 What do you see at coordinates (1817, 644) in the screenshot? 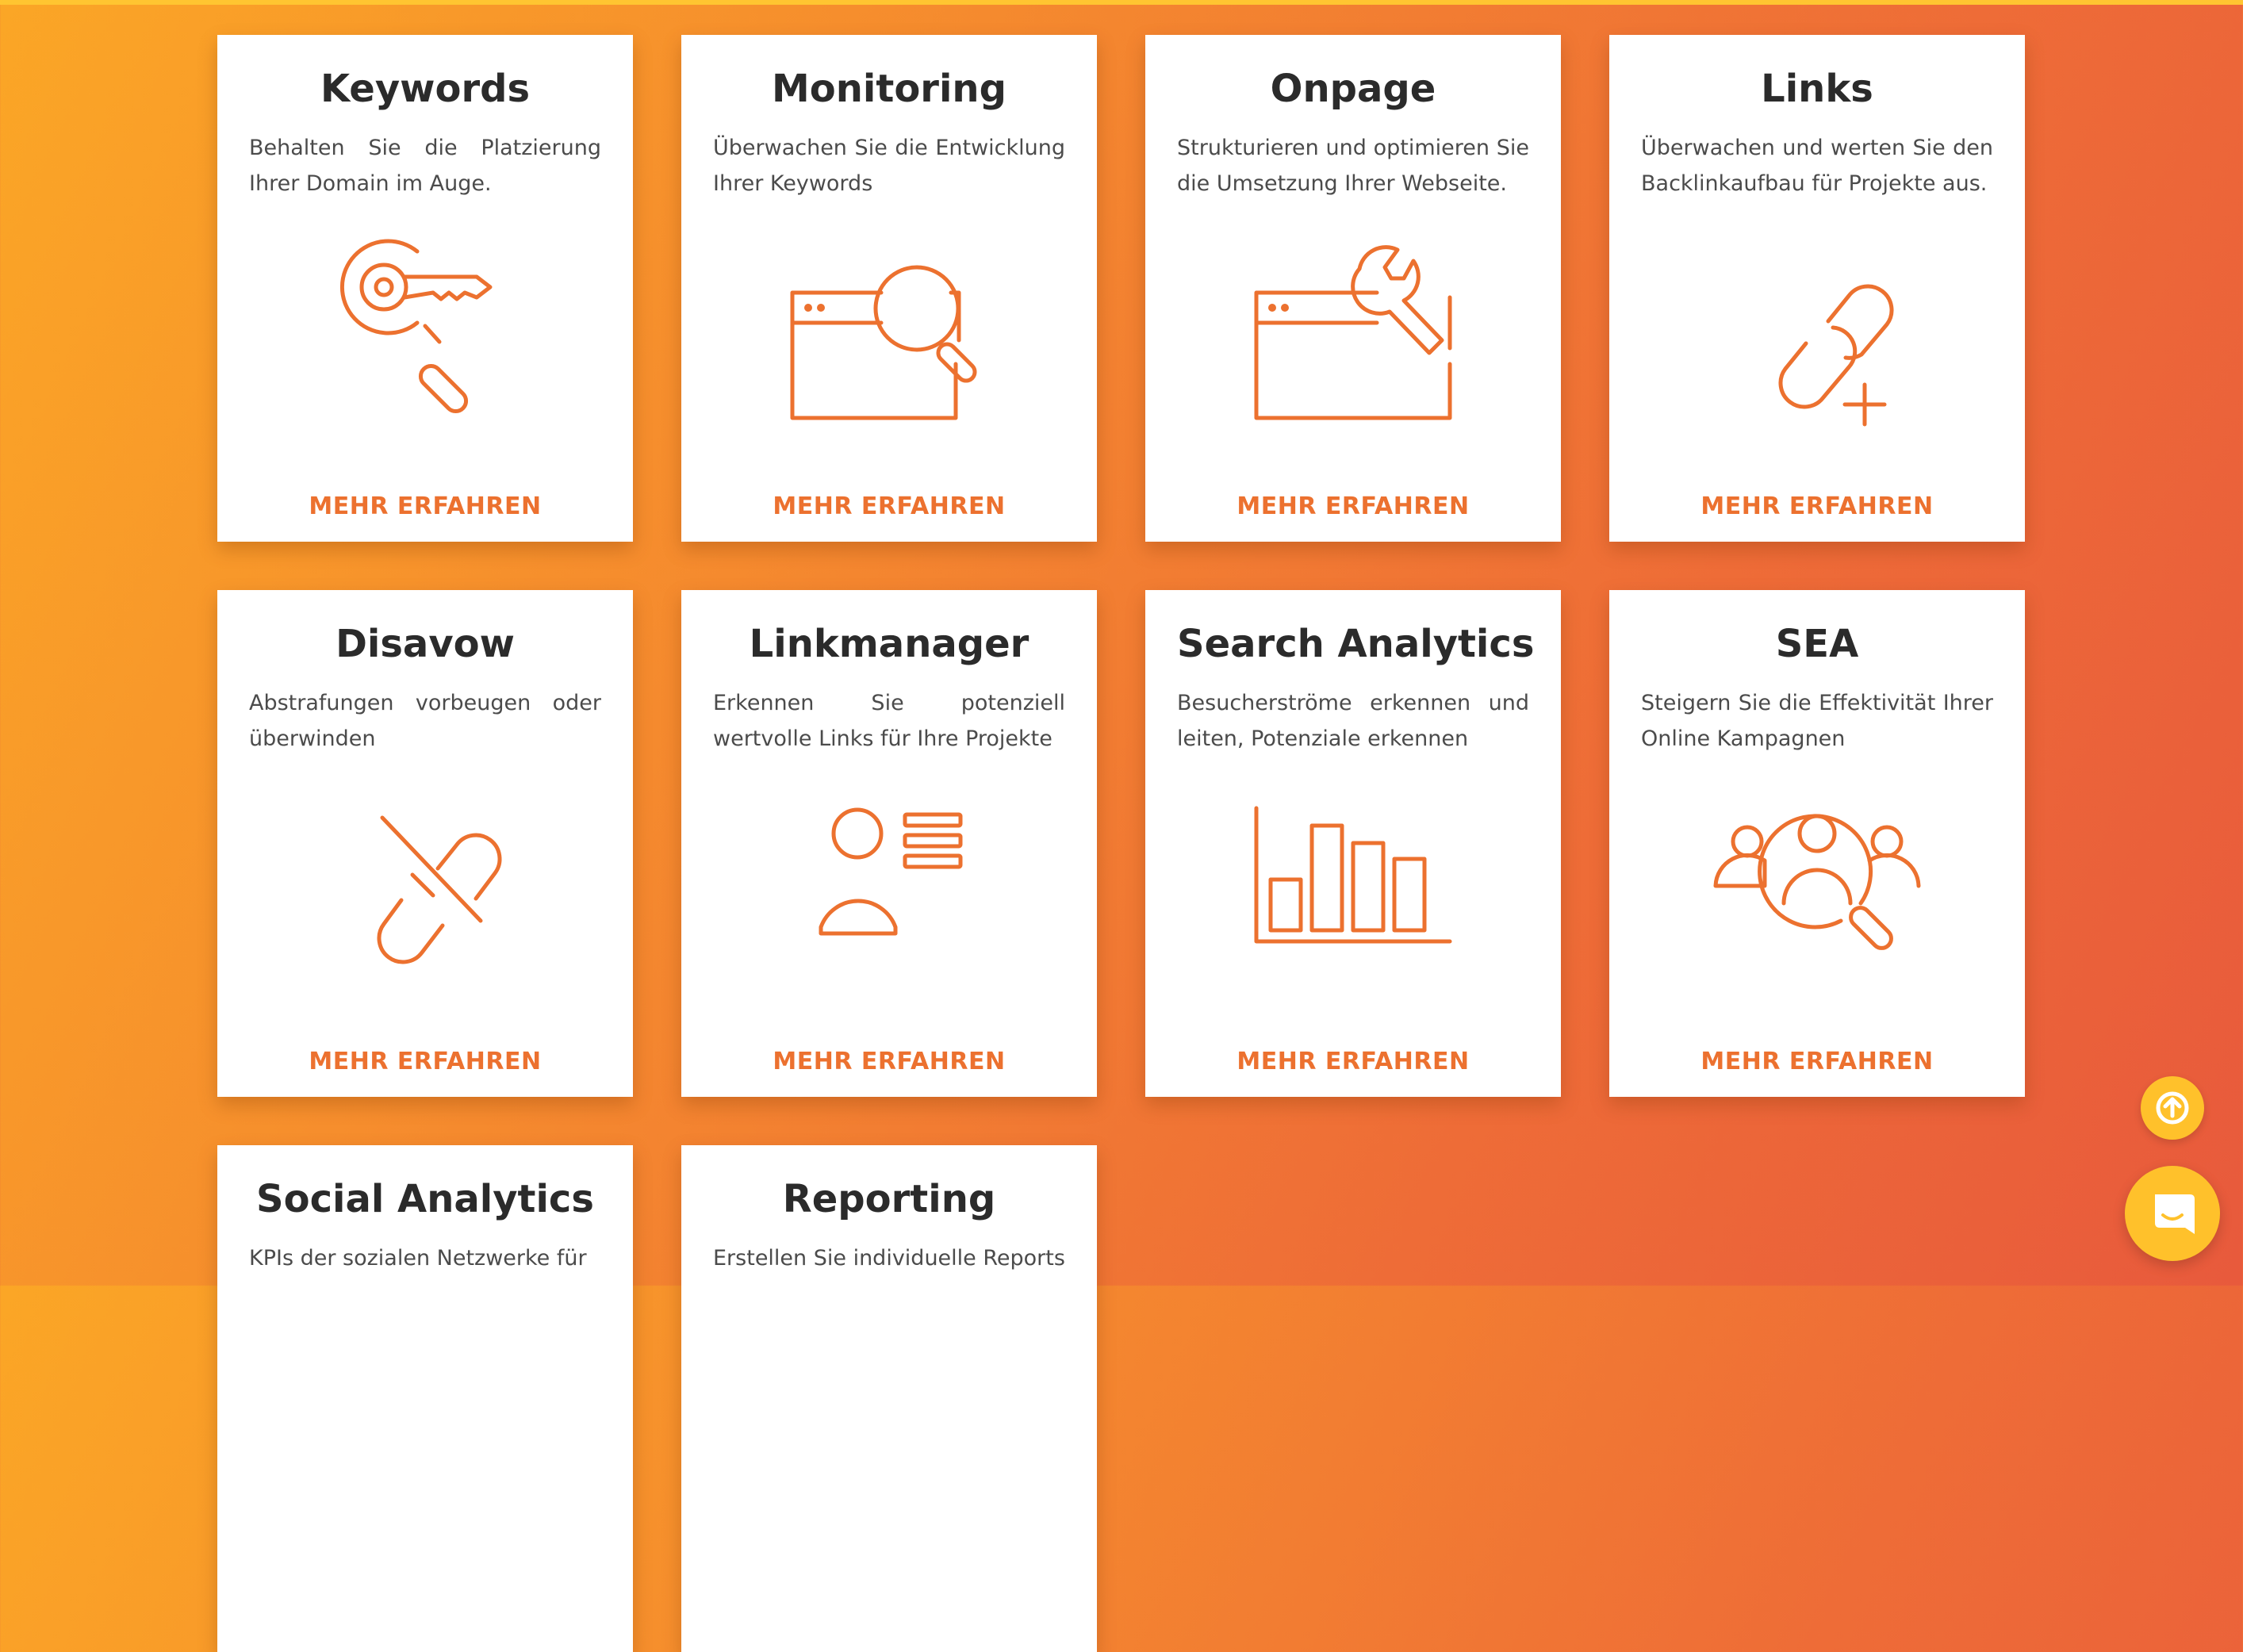
I see `card-title: SEA` at bounding box center [1817, 644].